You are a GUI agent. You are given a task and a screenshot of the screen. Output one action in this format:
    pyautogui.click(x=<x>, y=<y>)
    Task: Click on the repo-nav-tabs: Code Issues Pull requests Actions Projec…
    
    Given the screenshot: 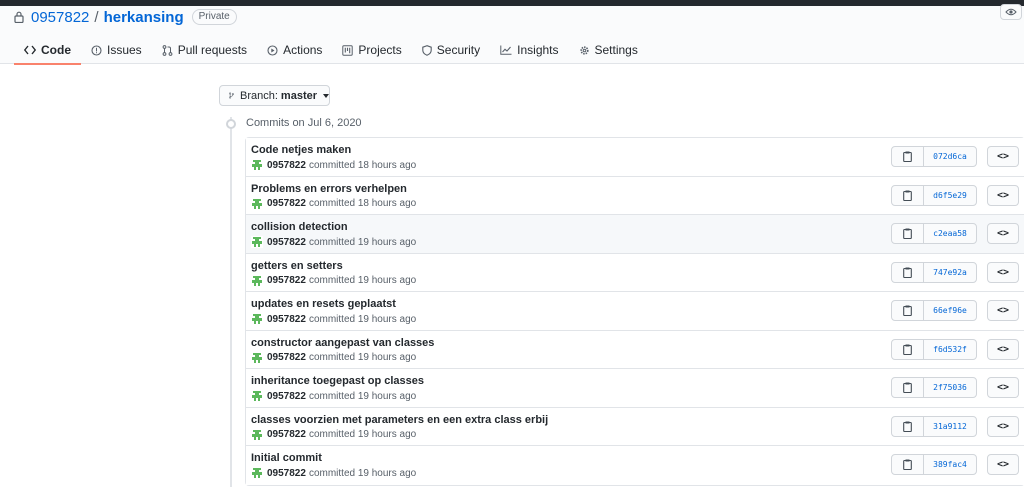 What is the action you would take?
    pyautogui.click(x=331, y=50)
    